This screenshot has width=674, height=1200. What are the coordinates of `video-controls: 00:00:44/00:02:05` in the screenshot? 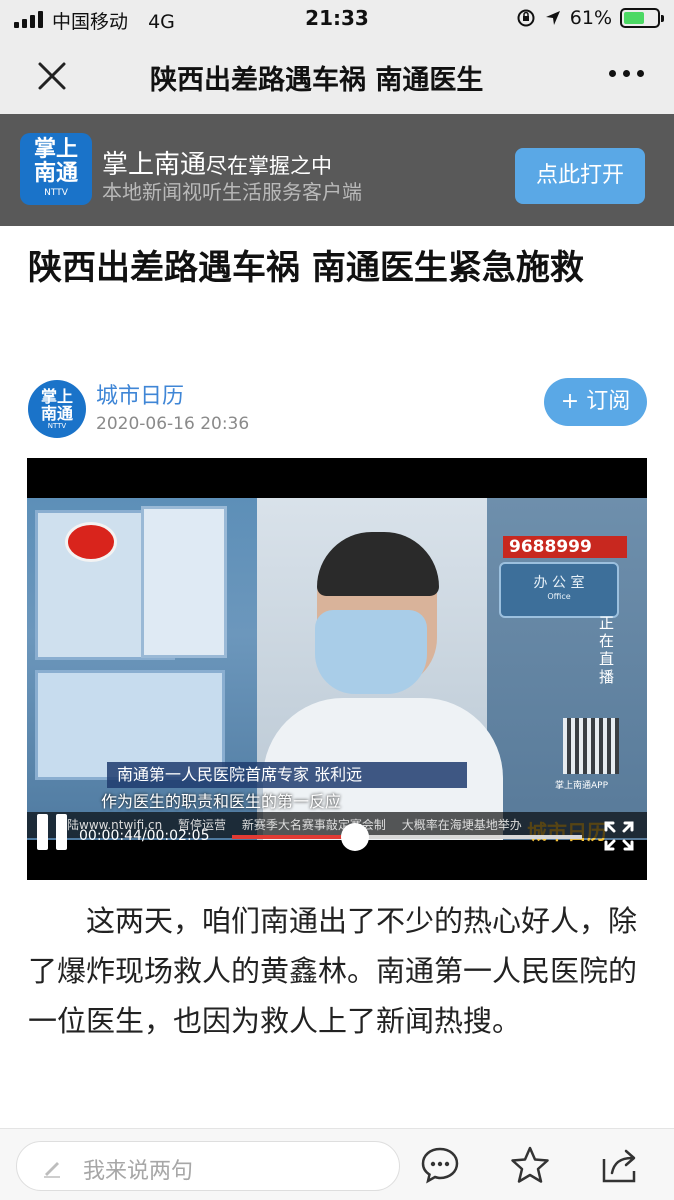 It's located at (337, 835).